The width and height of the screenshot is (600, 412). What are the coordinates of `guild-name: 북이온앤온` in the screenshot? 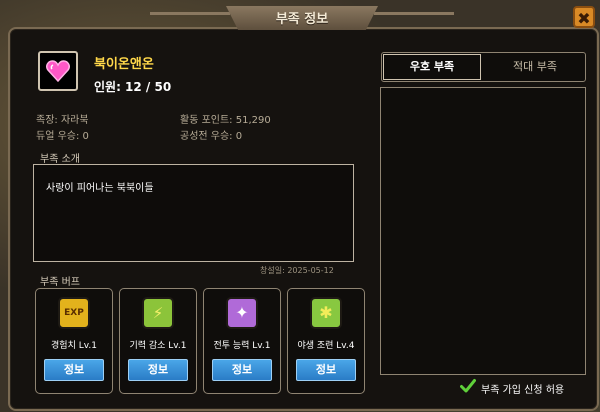 It's located at (124, 64).